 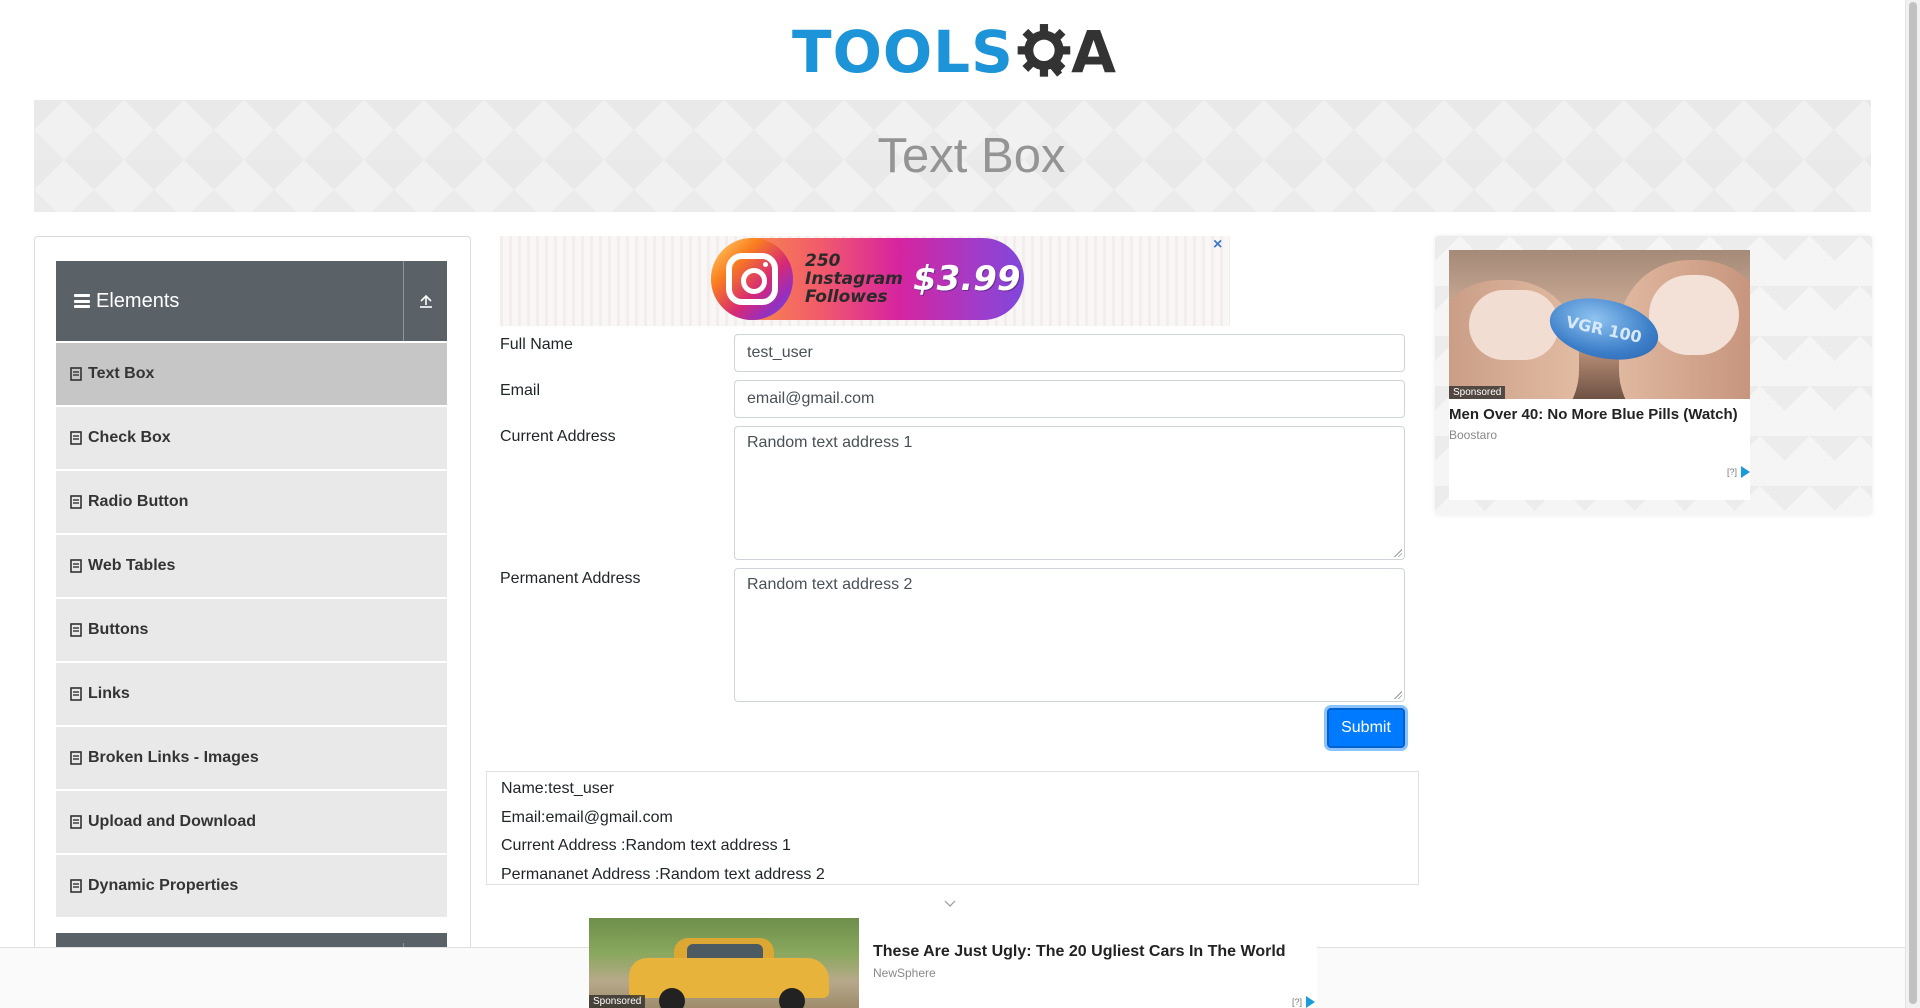 I want to click on email-input: email@gmail.com, so click(x=1069, y=399).